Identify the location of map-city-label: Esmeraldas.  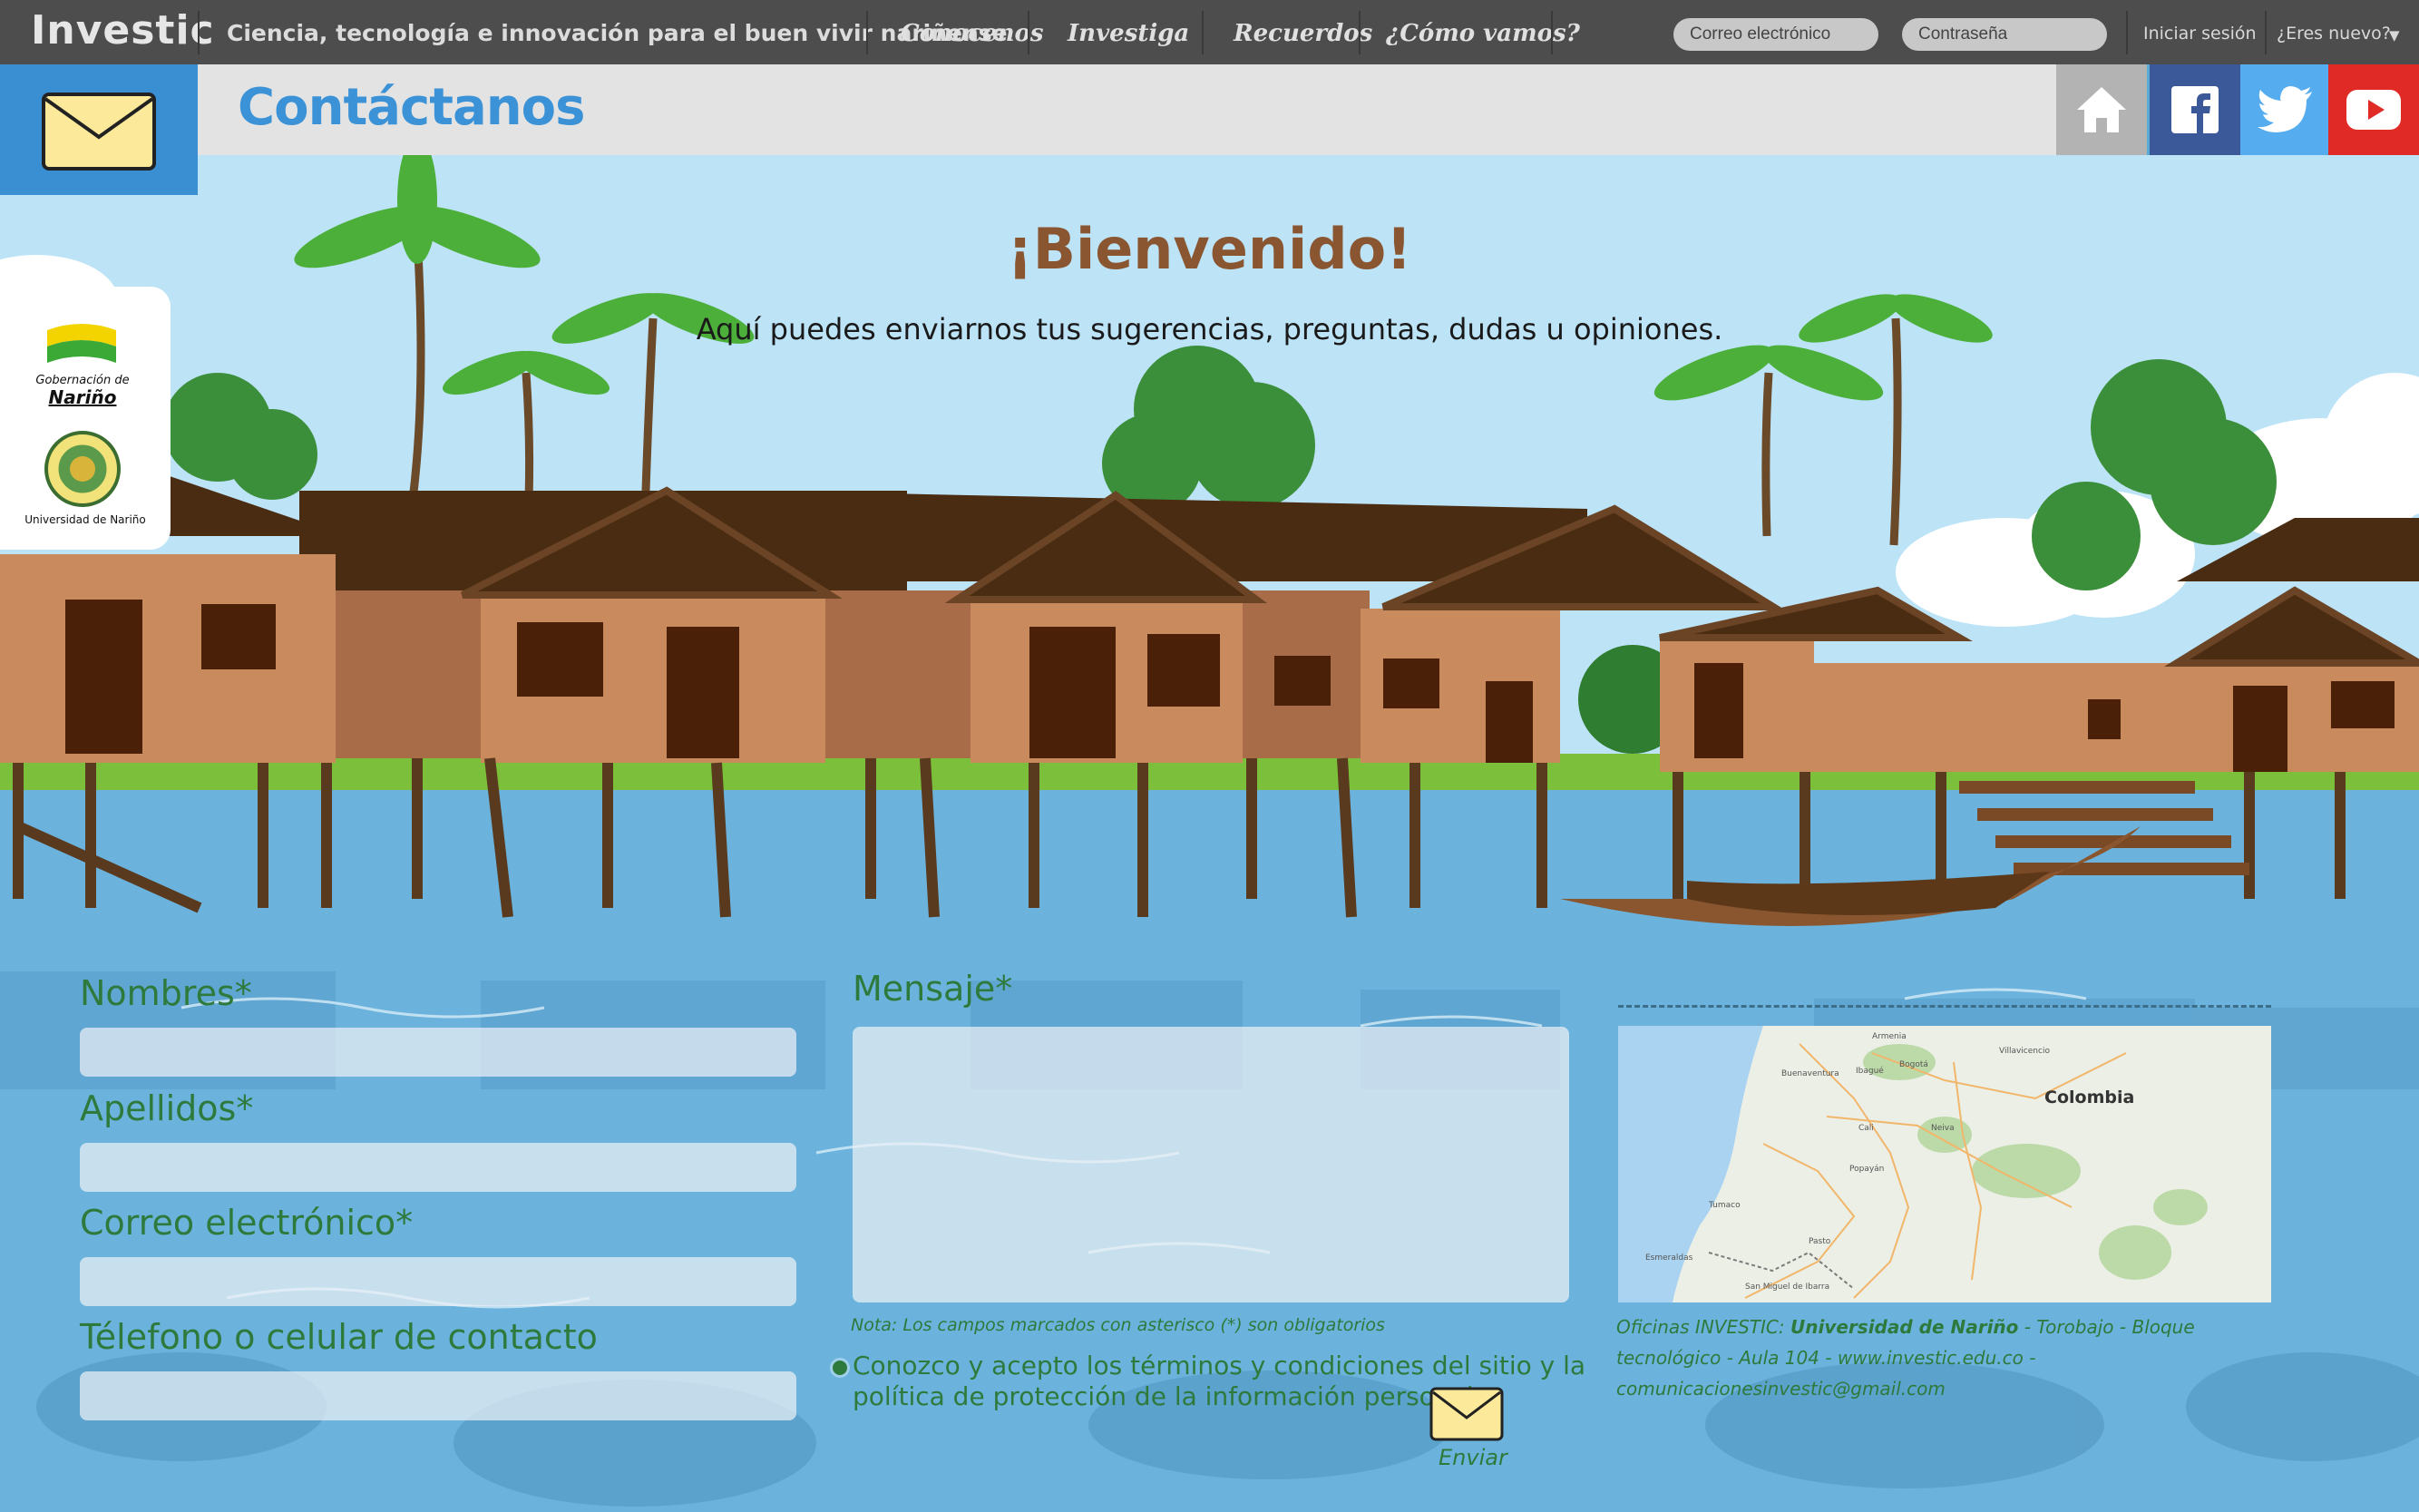
(1669, 1258).